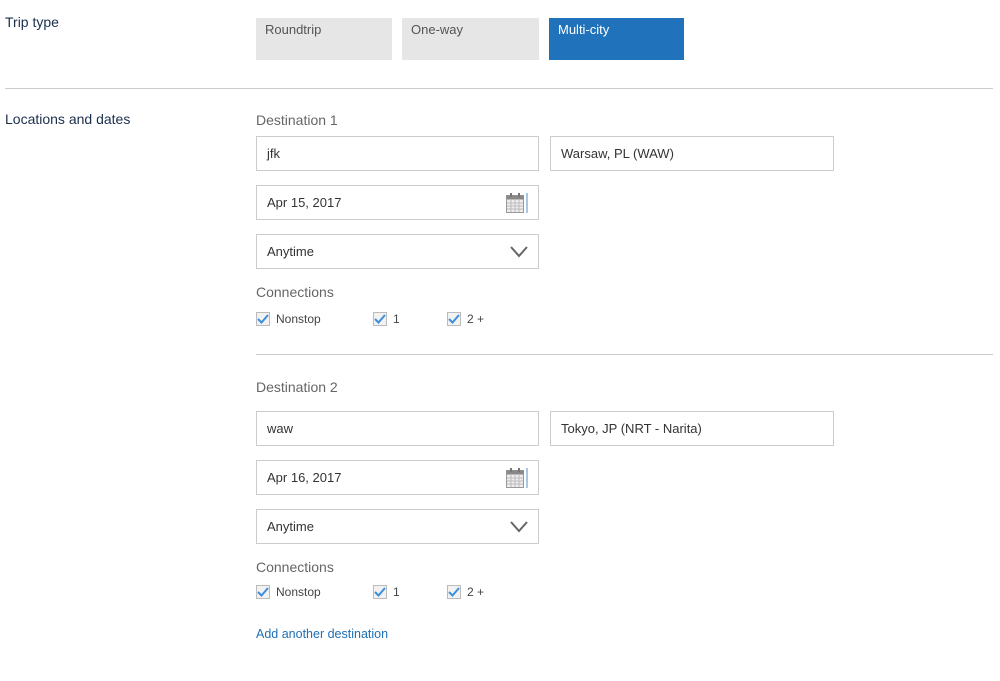  What do you see at coordinates (324, 39) in the screenshot?
I see `roundtrip-button: Roundtrip` at bounding box center [324, 39].